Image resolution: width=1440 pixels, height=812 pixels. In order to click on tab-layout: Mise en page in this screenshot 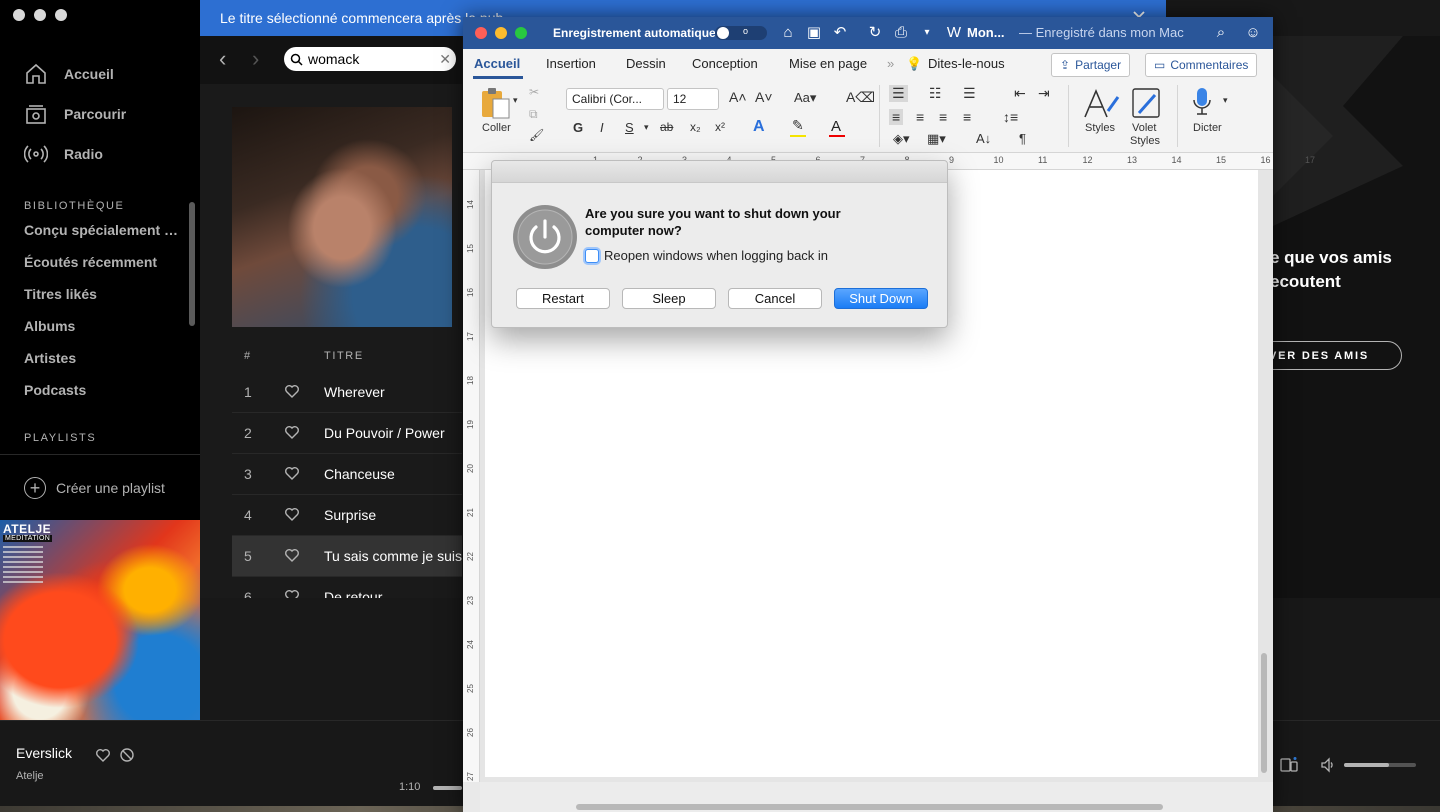, I will do `click(828, 63)`.